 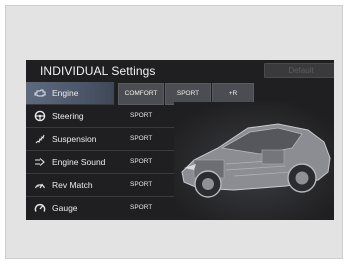 I want to click on option-comfort-button: COMFORT, so click(x=141, y=94).